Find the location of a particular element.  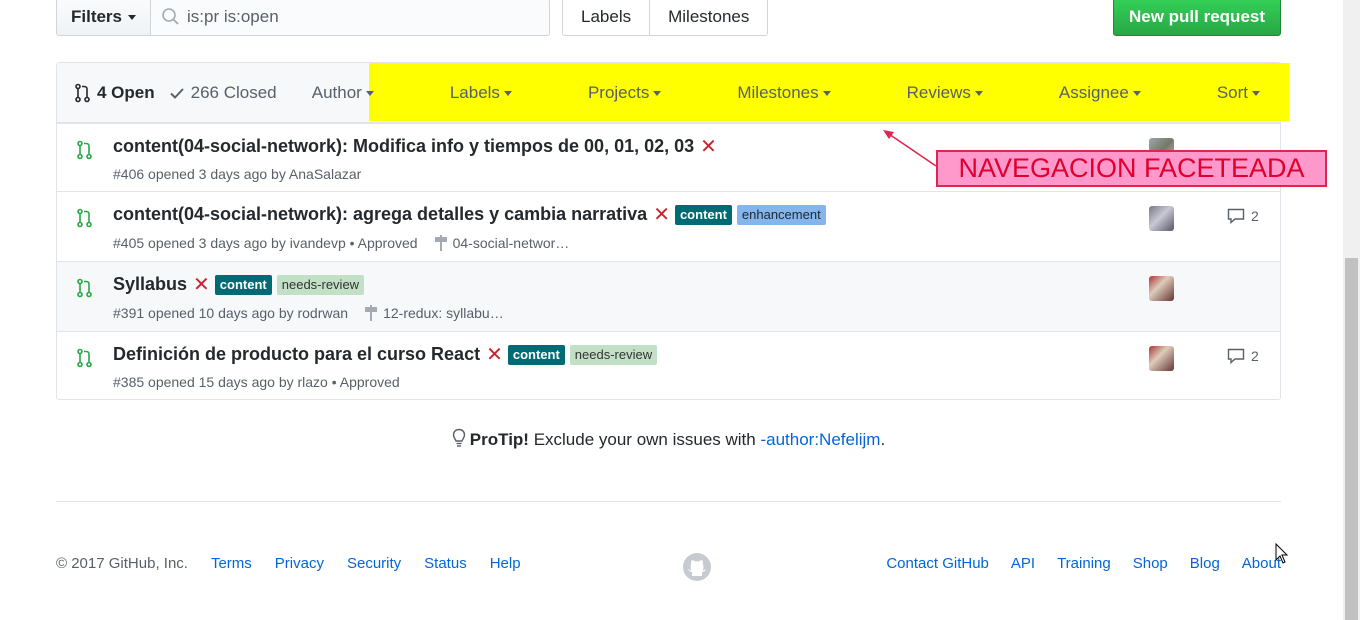

facet-reviews: Reviews is located at coordinates (926, 93).